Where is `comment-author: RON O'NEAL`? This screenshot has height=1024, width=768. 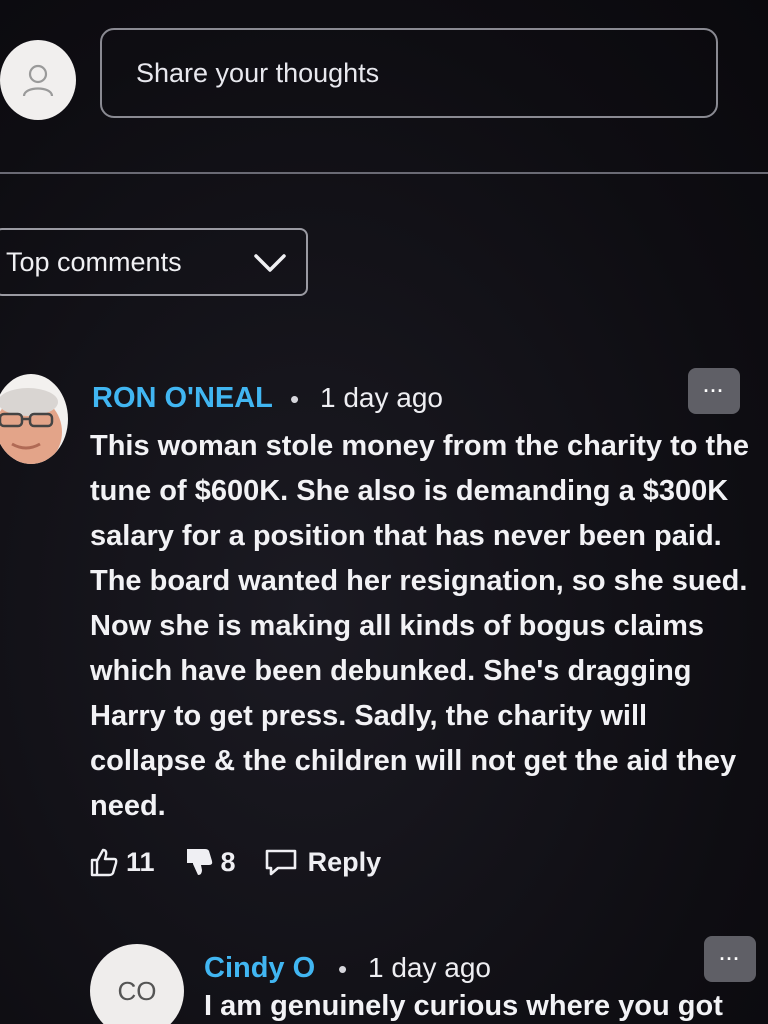
comment-author: RON O'NEAL is located at coordinates (182, 398).